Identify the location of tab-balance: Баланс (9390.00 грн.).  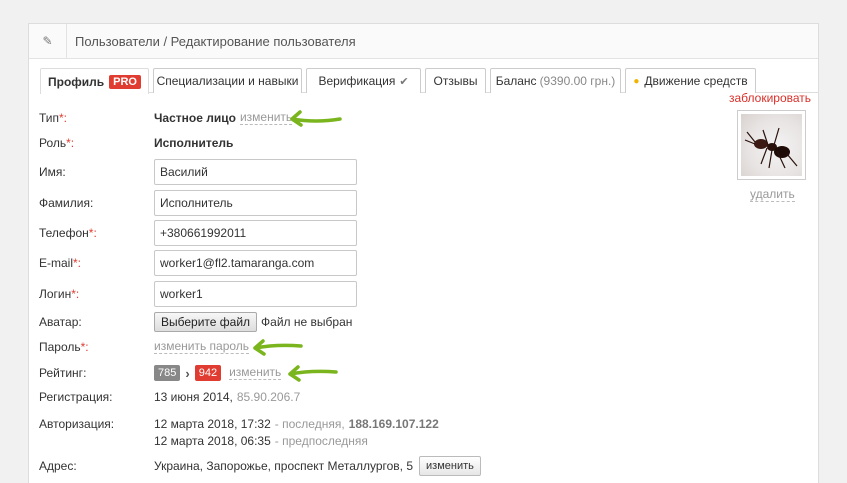
(555, 80).